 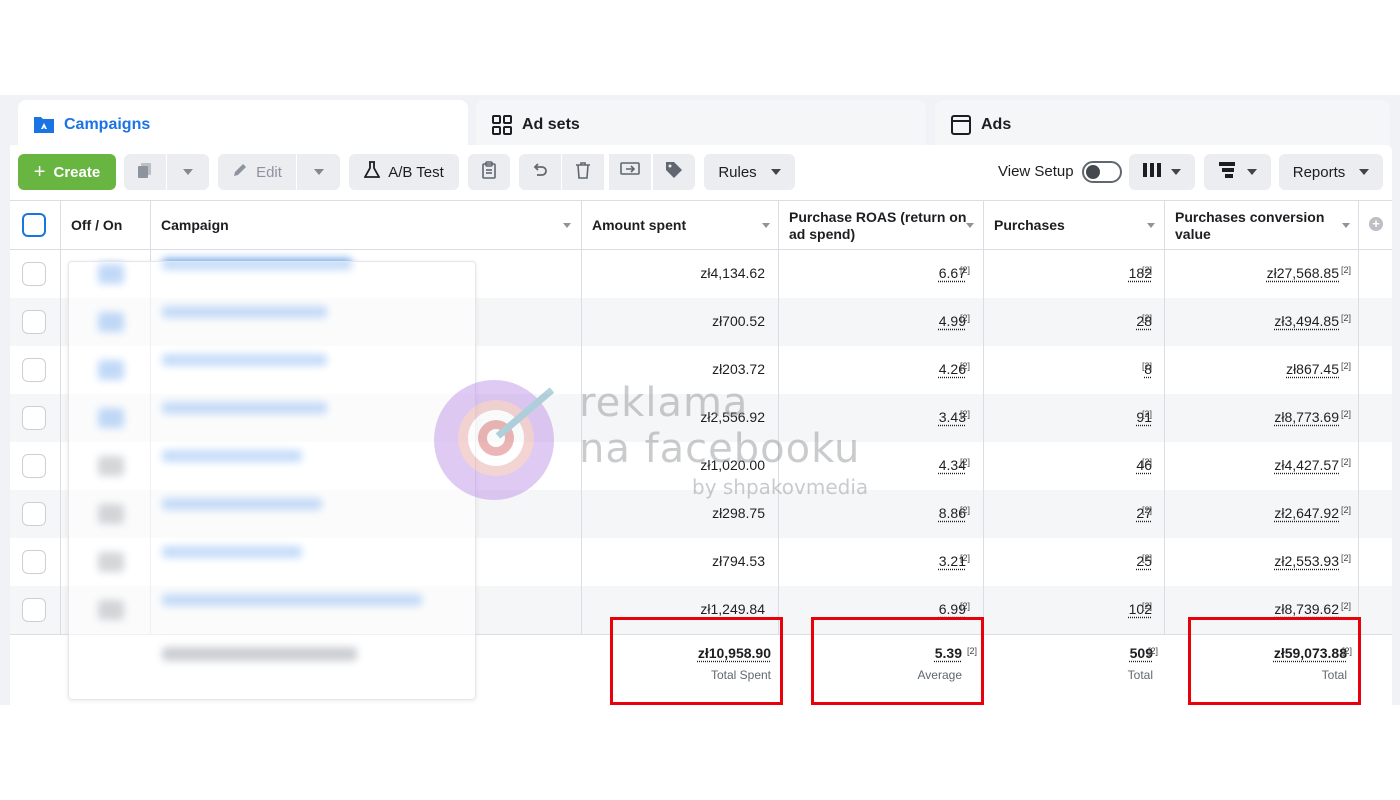 I want to click on clipboard-icon, so click(x=489, y=172).